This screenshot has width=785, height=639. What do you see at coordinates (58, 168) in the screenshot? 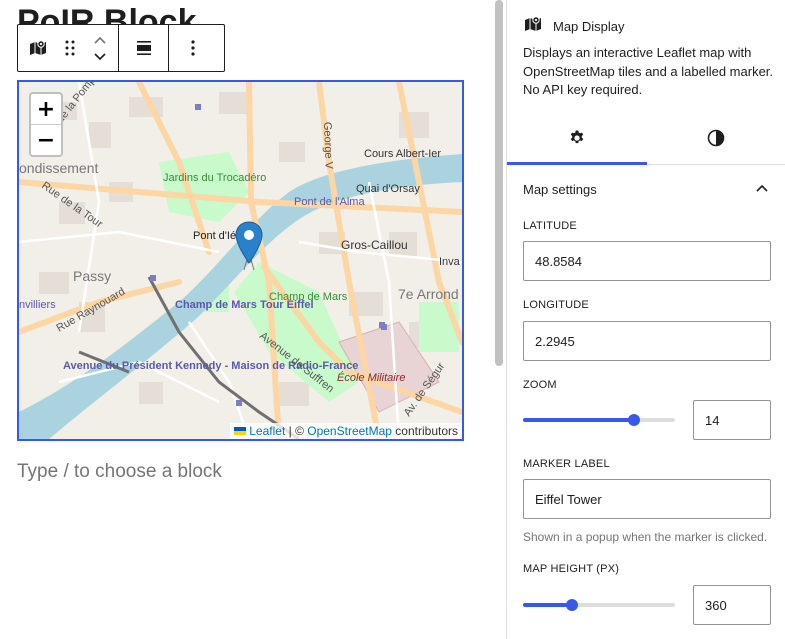
I see `map-label: ondissement` at bounding box center [58, 168].